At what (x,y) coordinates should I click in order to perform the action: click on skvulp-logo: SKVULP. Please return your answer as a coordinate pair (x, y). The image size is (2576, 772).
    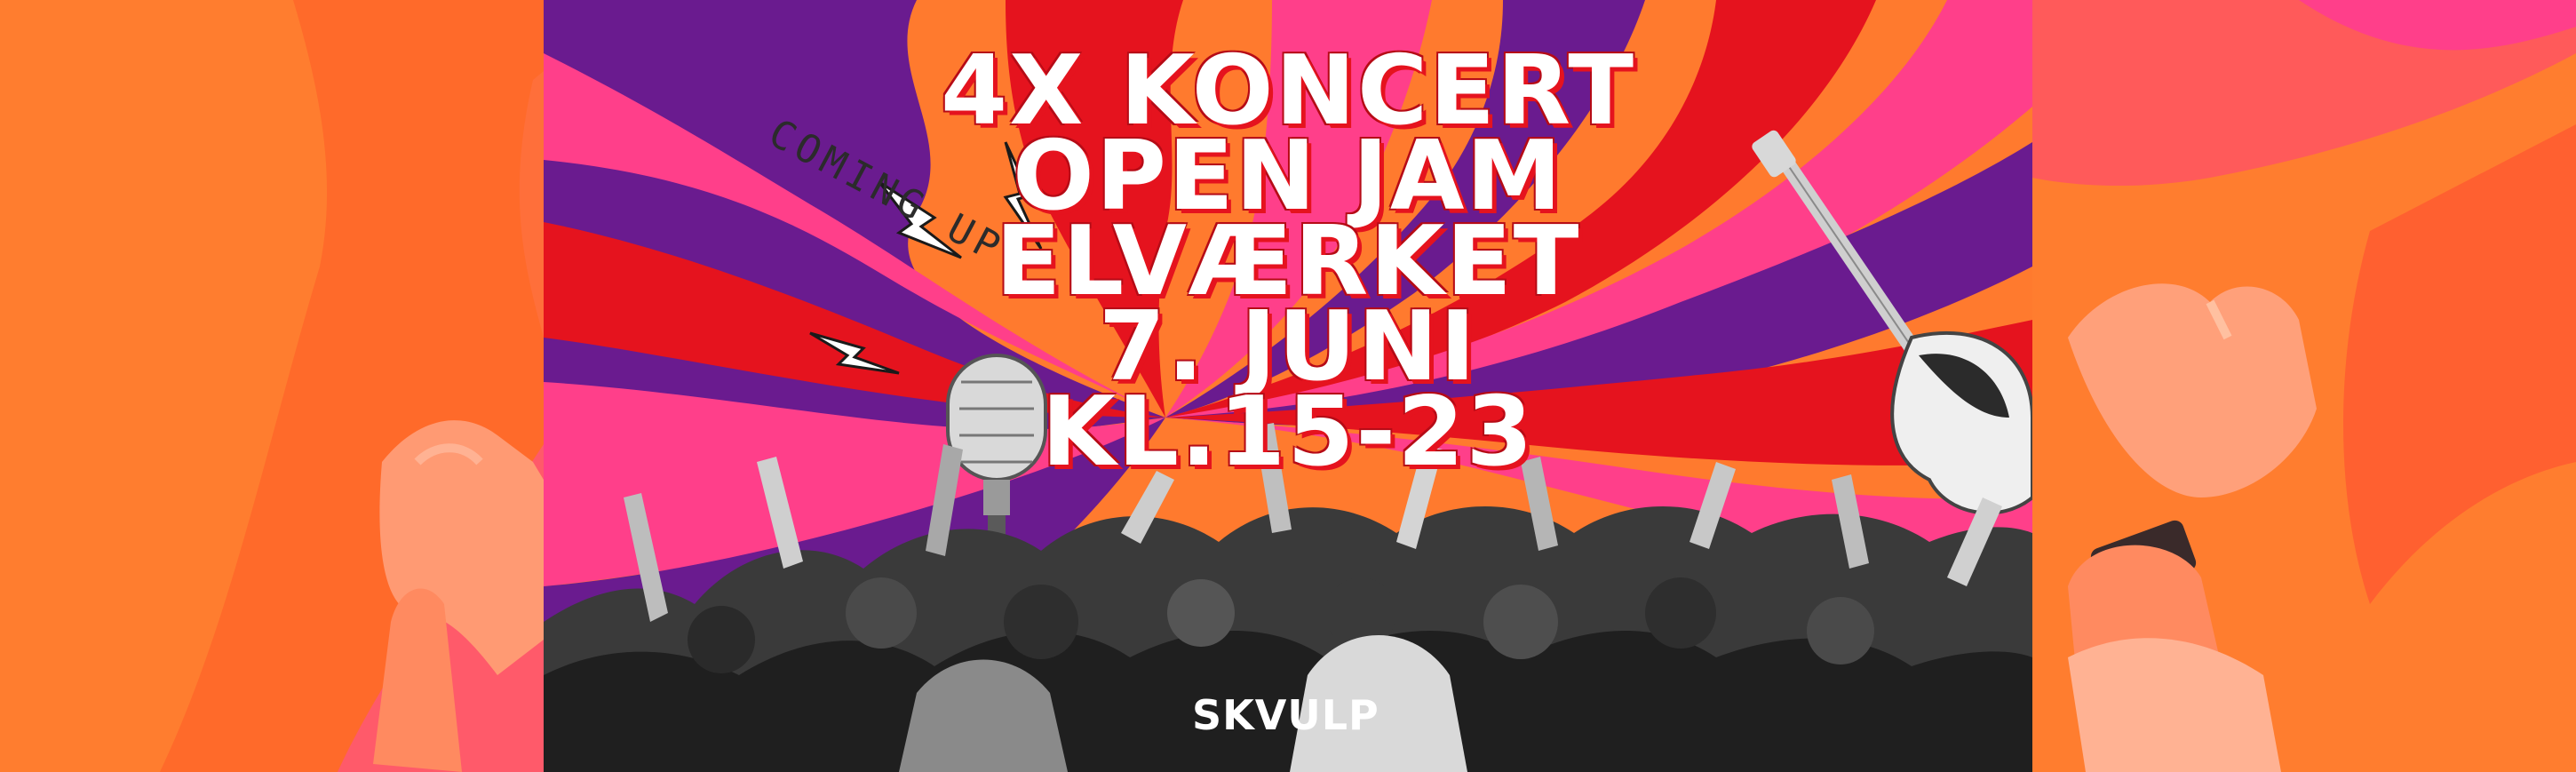
    Looking at the image, I should click on (1285, 715).